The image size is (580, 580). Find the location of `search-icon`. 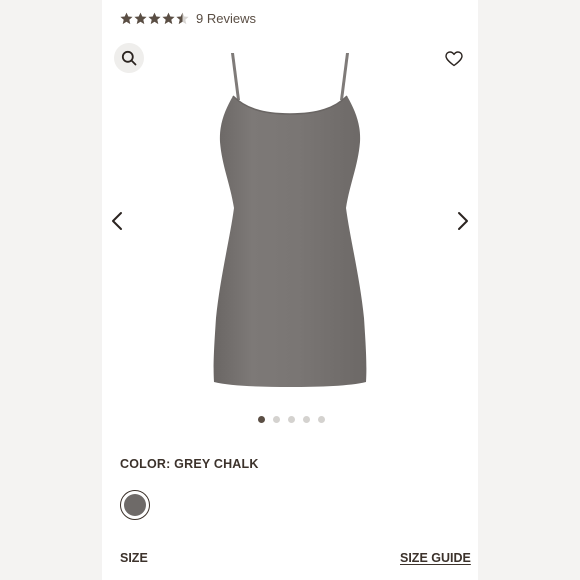

search-icon is located at coordinates (129, 58).